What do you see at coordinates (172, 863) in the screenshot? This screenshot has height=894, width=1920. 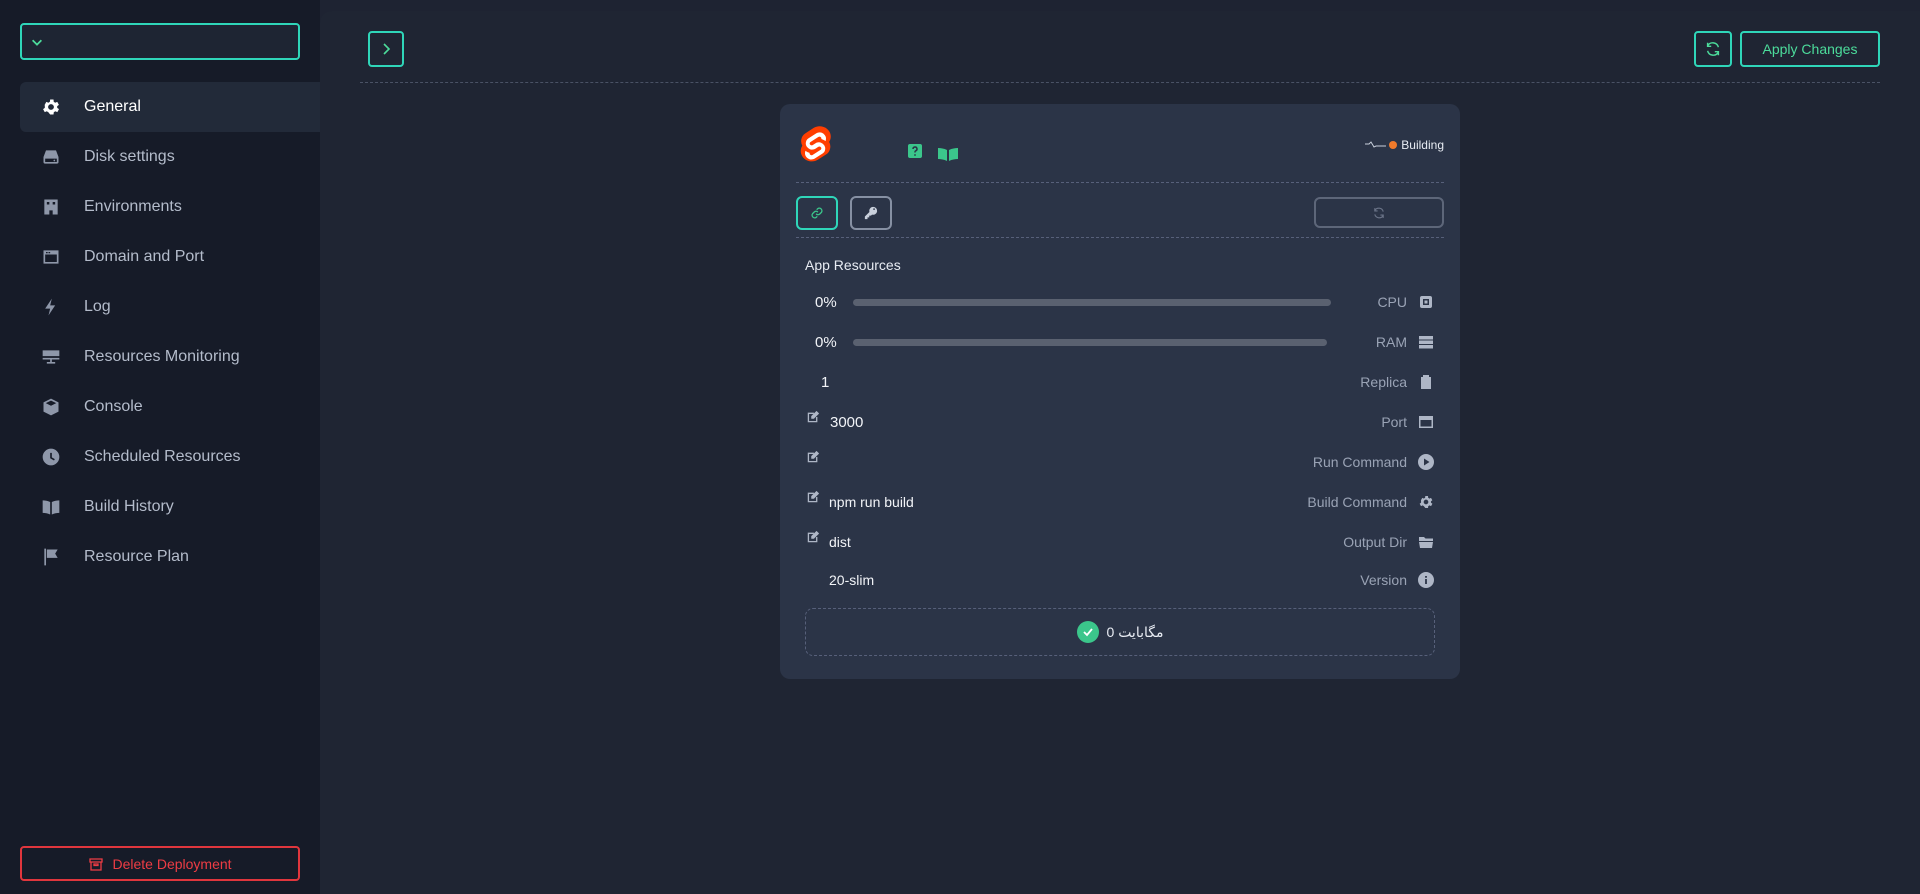 I see `delete-deployment-label: Delete Deployment` at bounding box center [172, 863].